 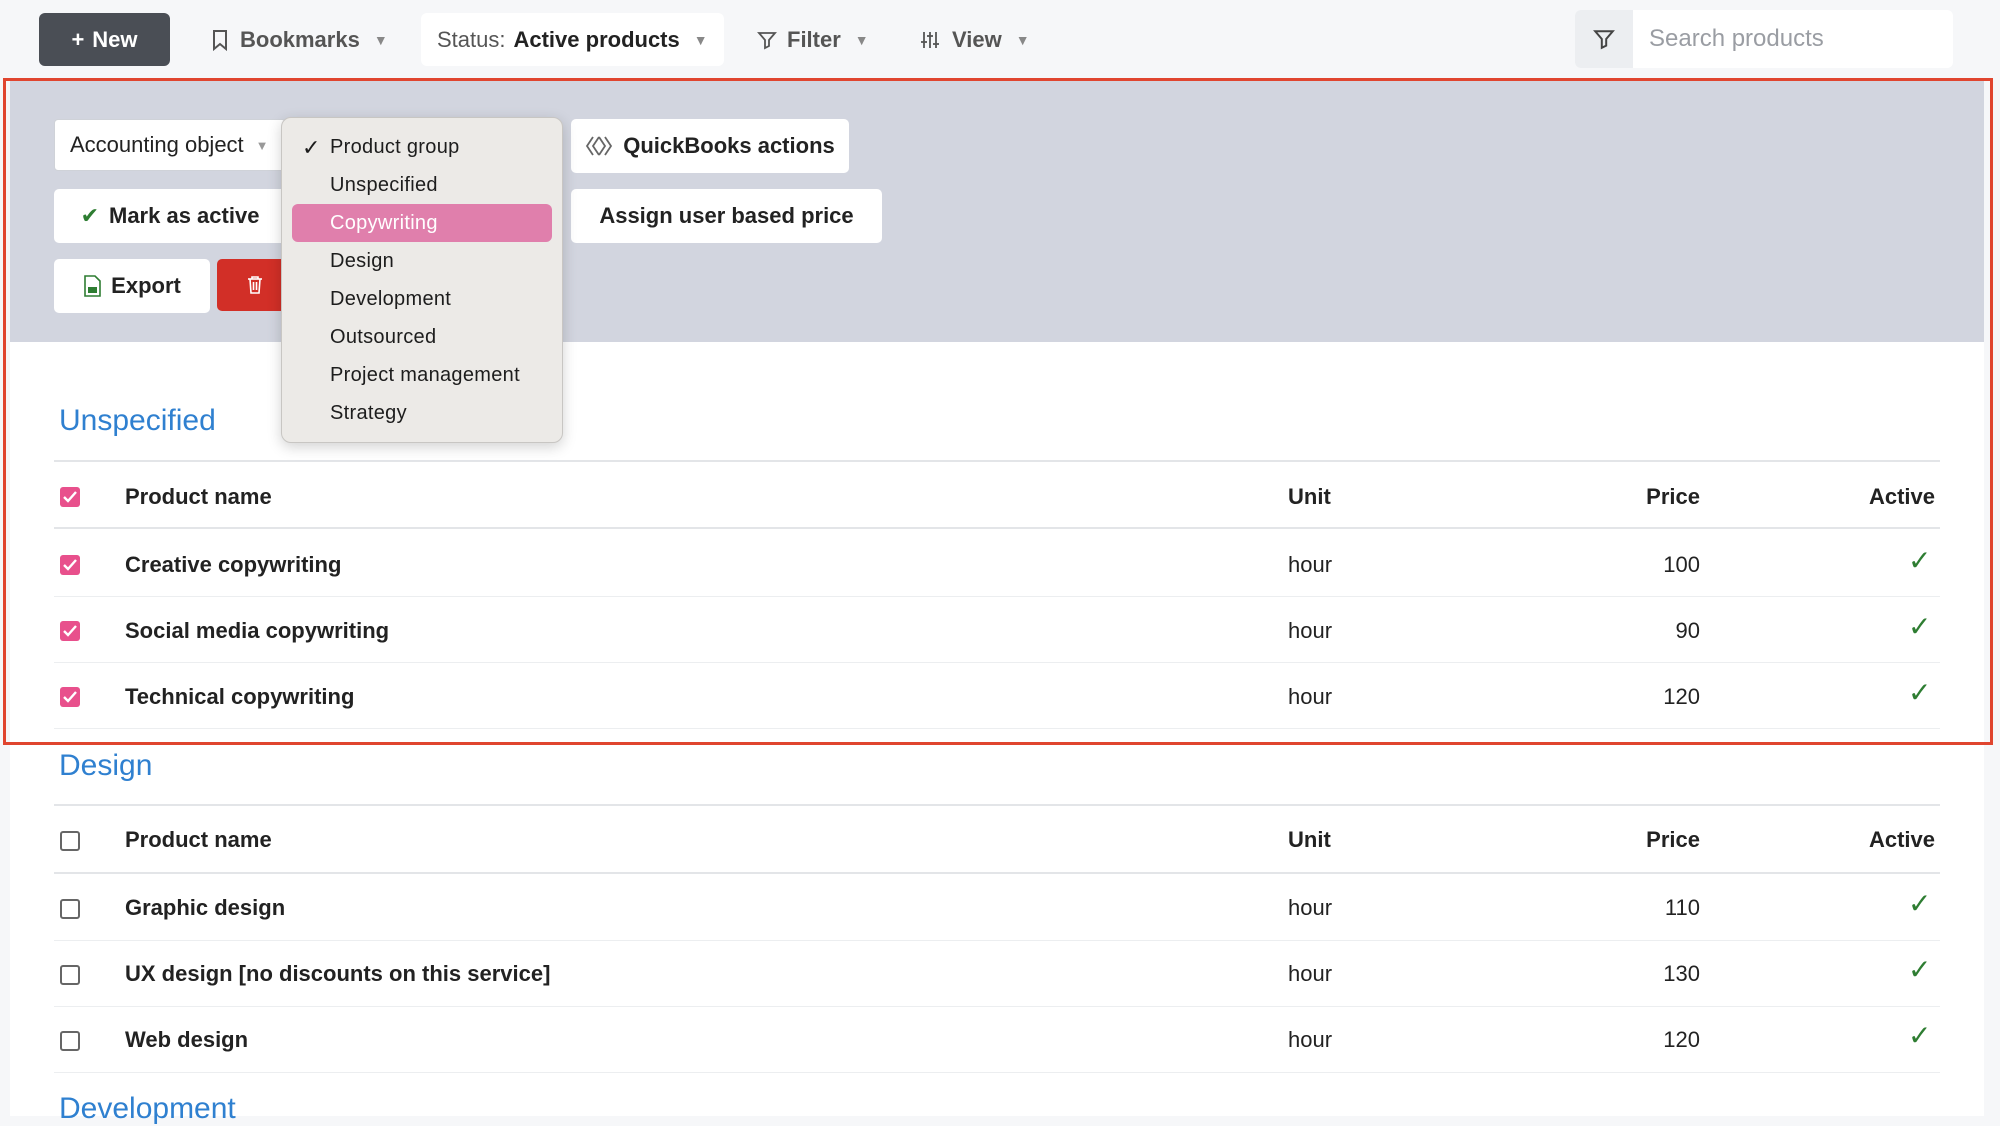 I want to click on new-button-label: New, so click(x=115, y=39).